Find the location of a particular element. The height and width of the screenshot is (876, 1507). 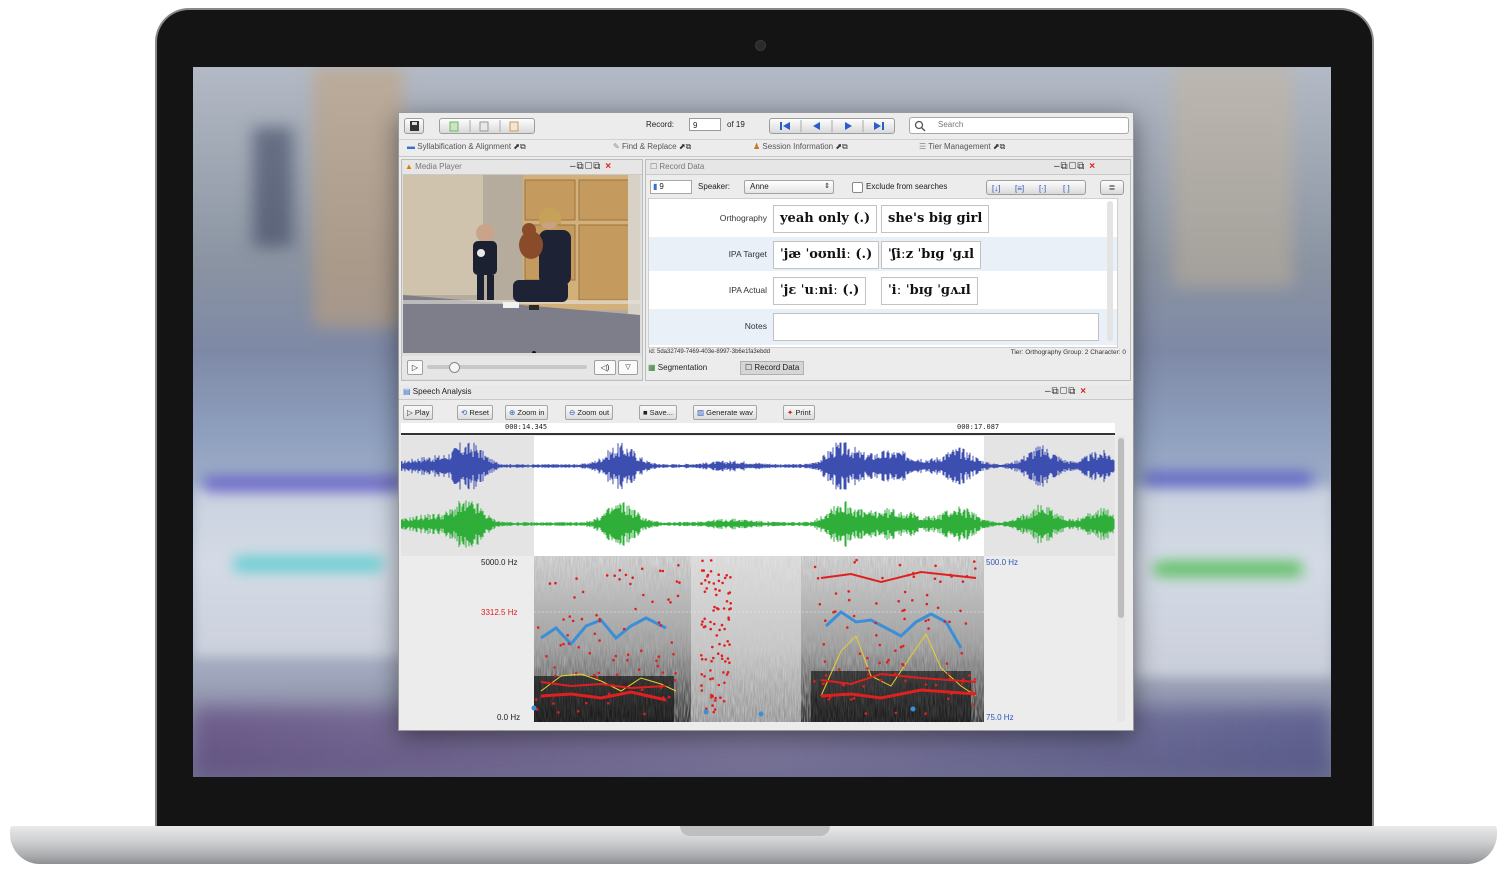

orthography-group-2: she's big girl is located at coordinates (935, 219).